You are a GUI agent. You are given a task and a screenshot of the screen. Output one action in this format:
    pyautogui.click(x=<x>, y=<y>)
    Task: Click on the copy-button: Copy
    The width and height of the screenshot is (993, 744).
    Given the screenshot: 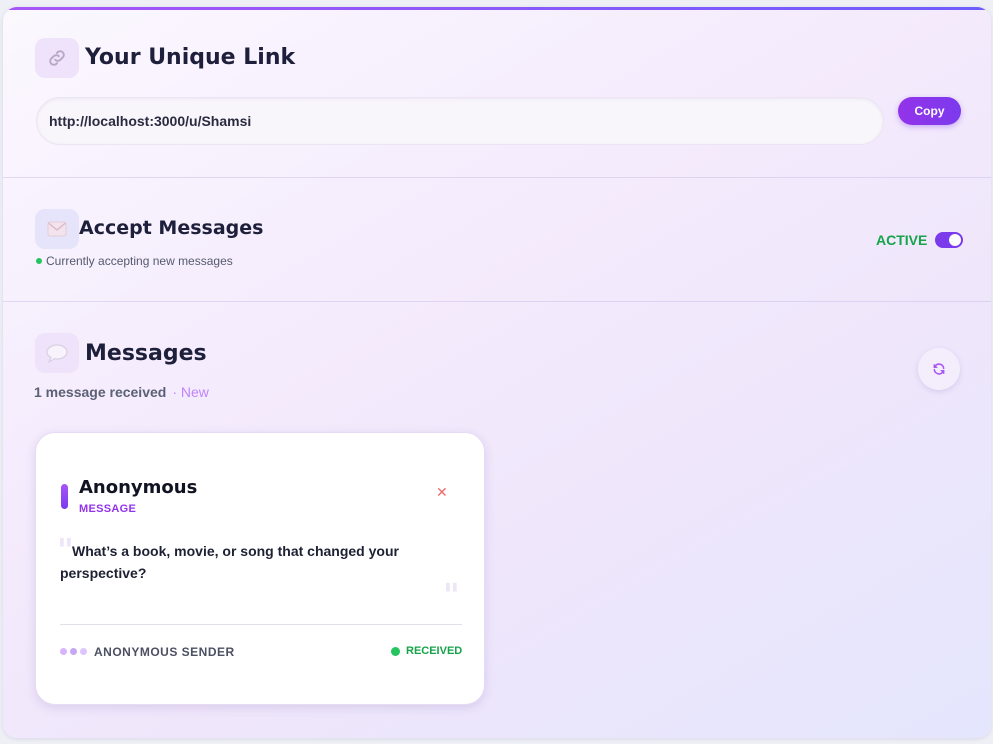 What is the action you would take?
    pyautogui.click(x=929, y=111)
    